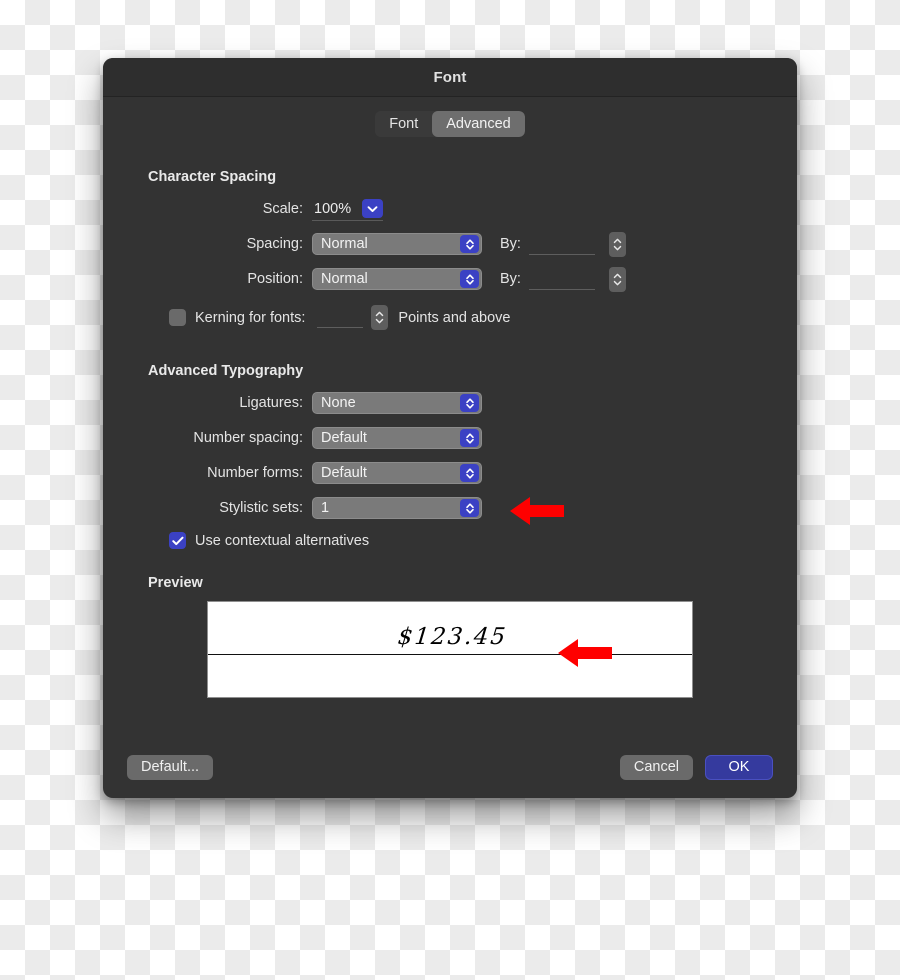  What do you see at coordinates (261, 508) in the screenshot?
I see `label-stylistic-sets: Stylistic sets:` at bounding box center [261, 508].